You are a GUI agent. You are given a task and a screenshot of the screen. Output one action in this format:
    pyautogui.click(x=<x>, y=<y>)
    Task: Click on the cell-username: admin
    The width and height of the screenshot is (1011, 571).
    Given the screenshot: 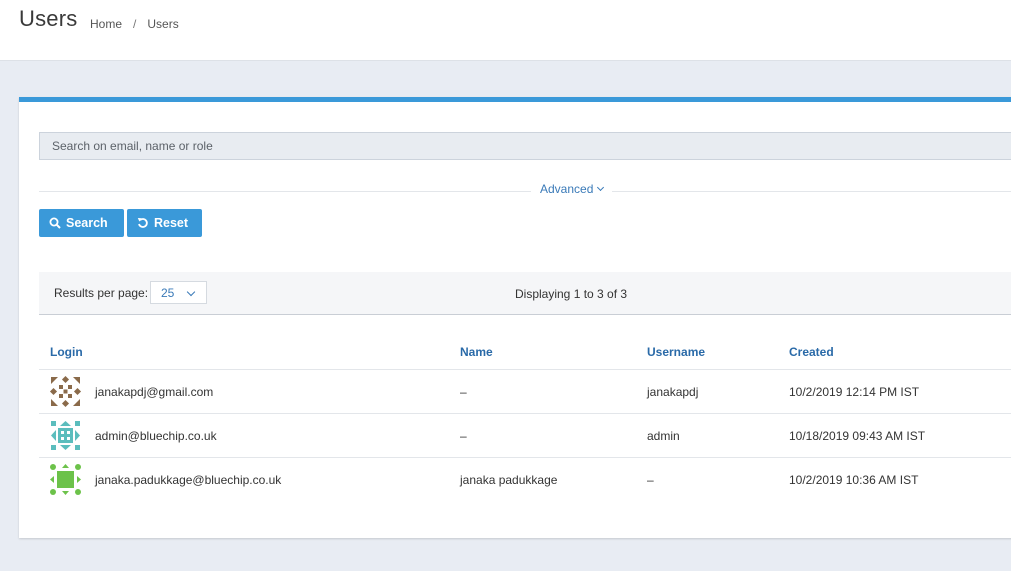 What is the action you would take?
    pyautogui.click(x=663, y=436)
    